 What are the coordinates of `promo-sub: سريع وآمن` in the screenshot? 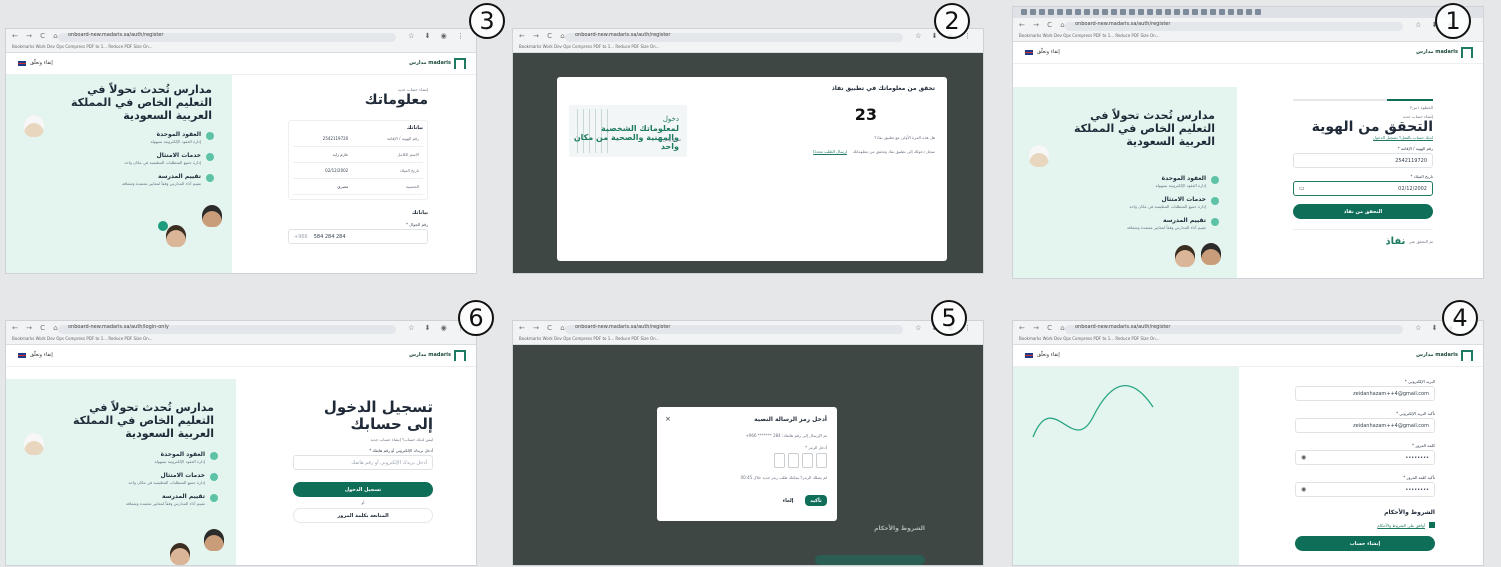 It's located at (671, 139).